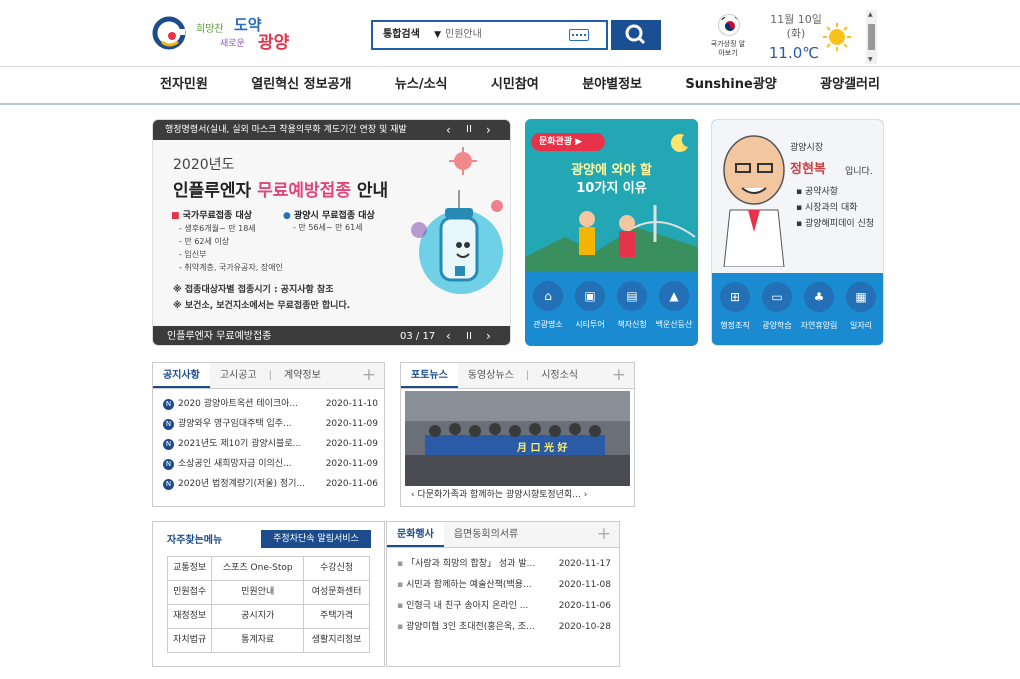 The width and height of the screenshot is (1020, 679). I want to click on culture-tabs: 문화행사 읍면동회의서류, so click(503, 535).